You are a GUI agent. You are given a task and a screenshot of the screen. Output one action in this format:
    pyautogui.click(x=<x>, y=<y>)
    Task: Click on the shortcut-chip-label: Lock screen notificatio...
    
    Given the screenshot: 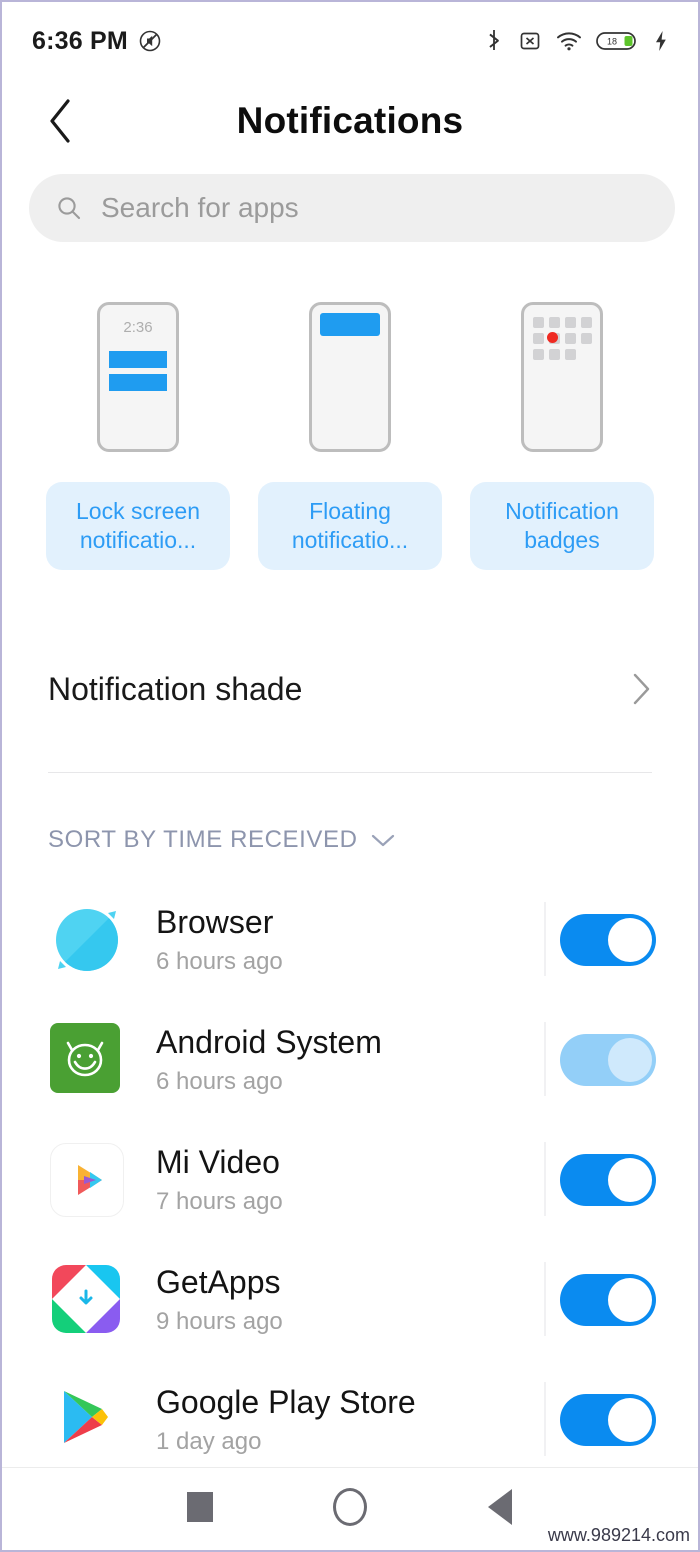 What is the action you would take?
    pyautogui.click(x=138, y=526)
    